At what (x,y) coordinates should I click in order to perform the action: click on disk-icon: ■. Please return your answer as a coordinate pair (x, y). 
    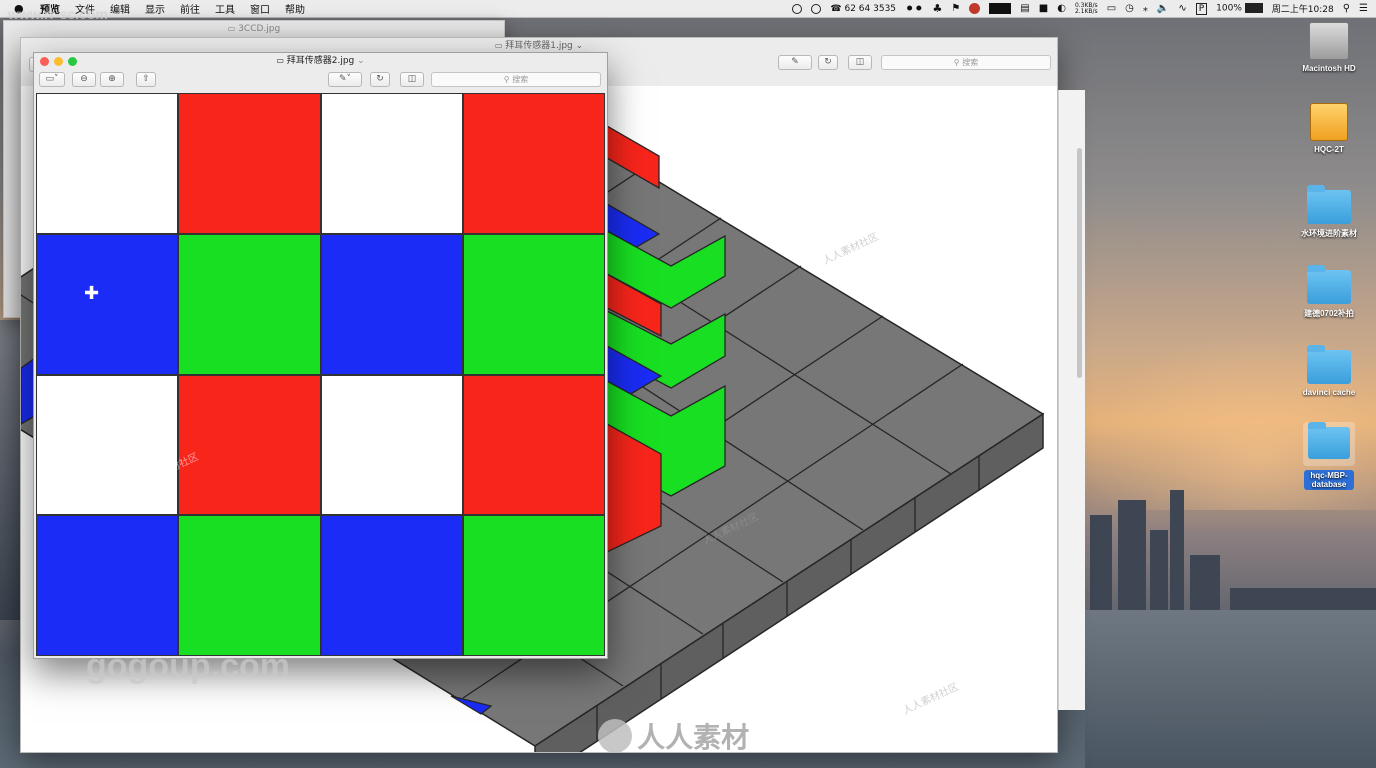
    Looking at the image, I should click on (1043, 8).